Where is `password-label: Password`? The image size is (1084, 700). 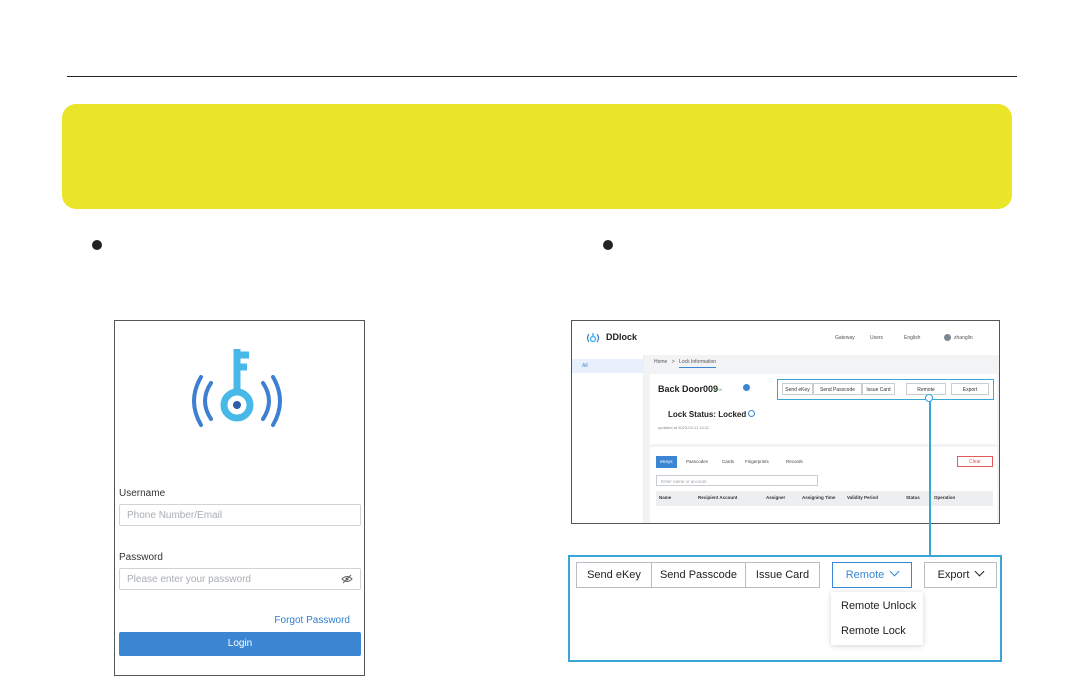
password-label: Password is located at coordinates (141, 557).